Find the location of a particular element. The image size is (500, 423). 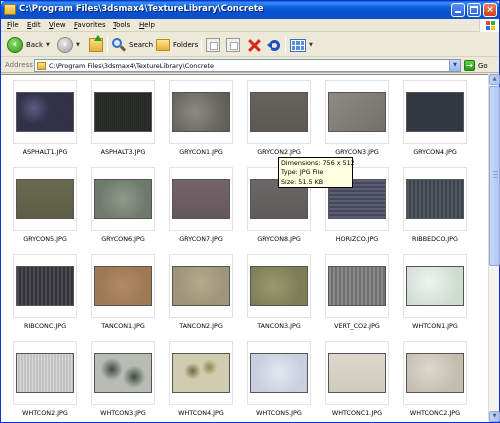

back-button: ‹ Back ▼ is located at coordinates (28, 45).